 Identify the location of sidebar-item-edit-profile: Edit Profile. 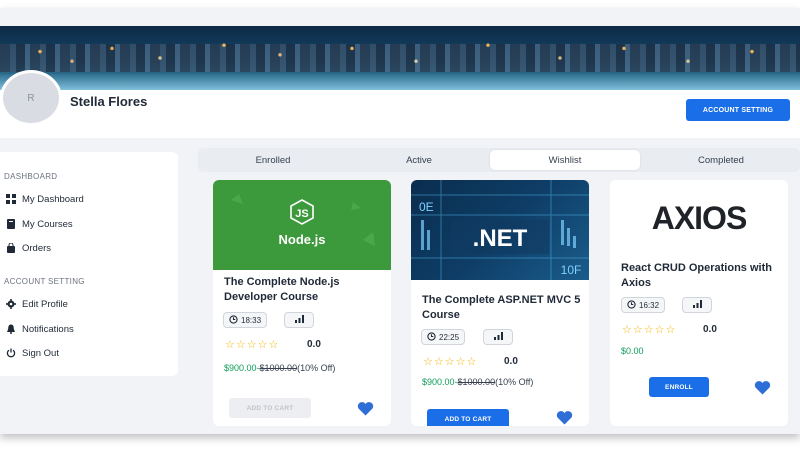
(37, 304).